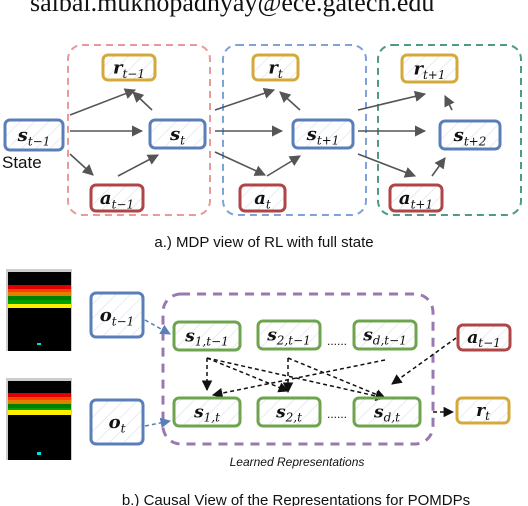  What do you see at coordinates (470, 135) in the screenshot?
I see `node-s-t-plus-2: st+2` at bounding box center [470, 135].